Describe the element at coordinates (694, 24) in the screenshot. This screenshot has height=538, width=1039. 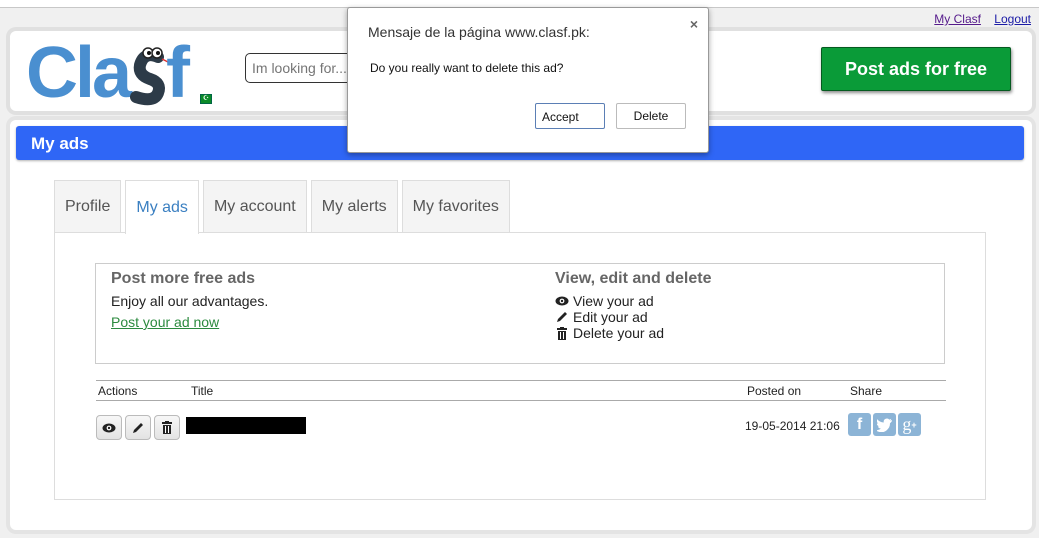
I see `close-icon: ×` at that location.